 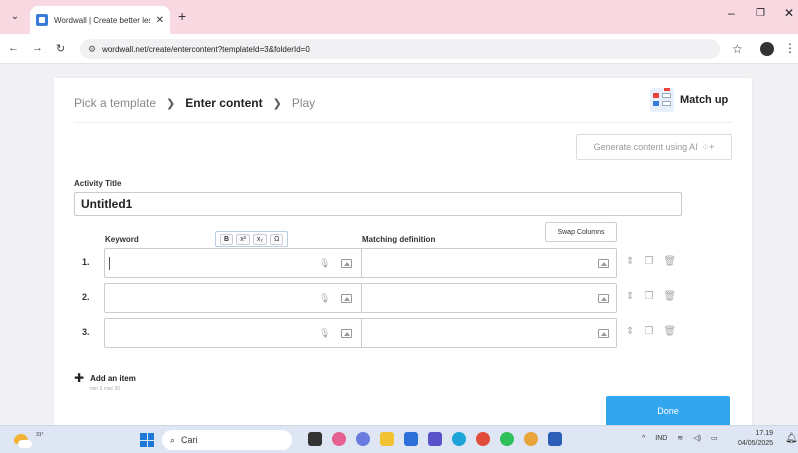 I want to click on clock-date: 04/05/2025, so click(x=756, y=443).